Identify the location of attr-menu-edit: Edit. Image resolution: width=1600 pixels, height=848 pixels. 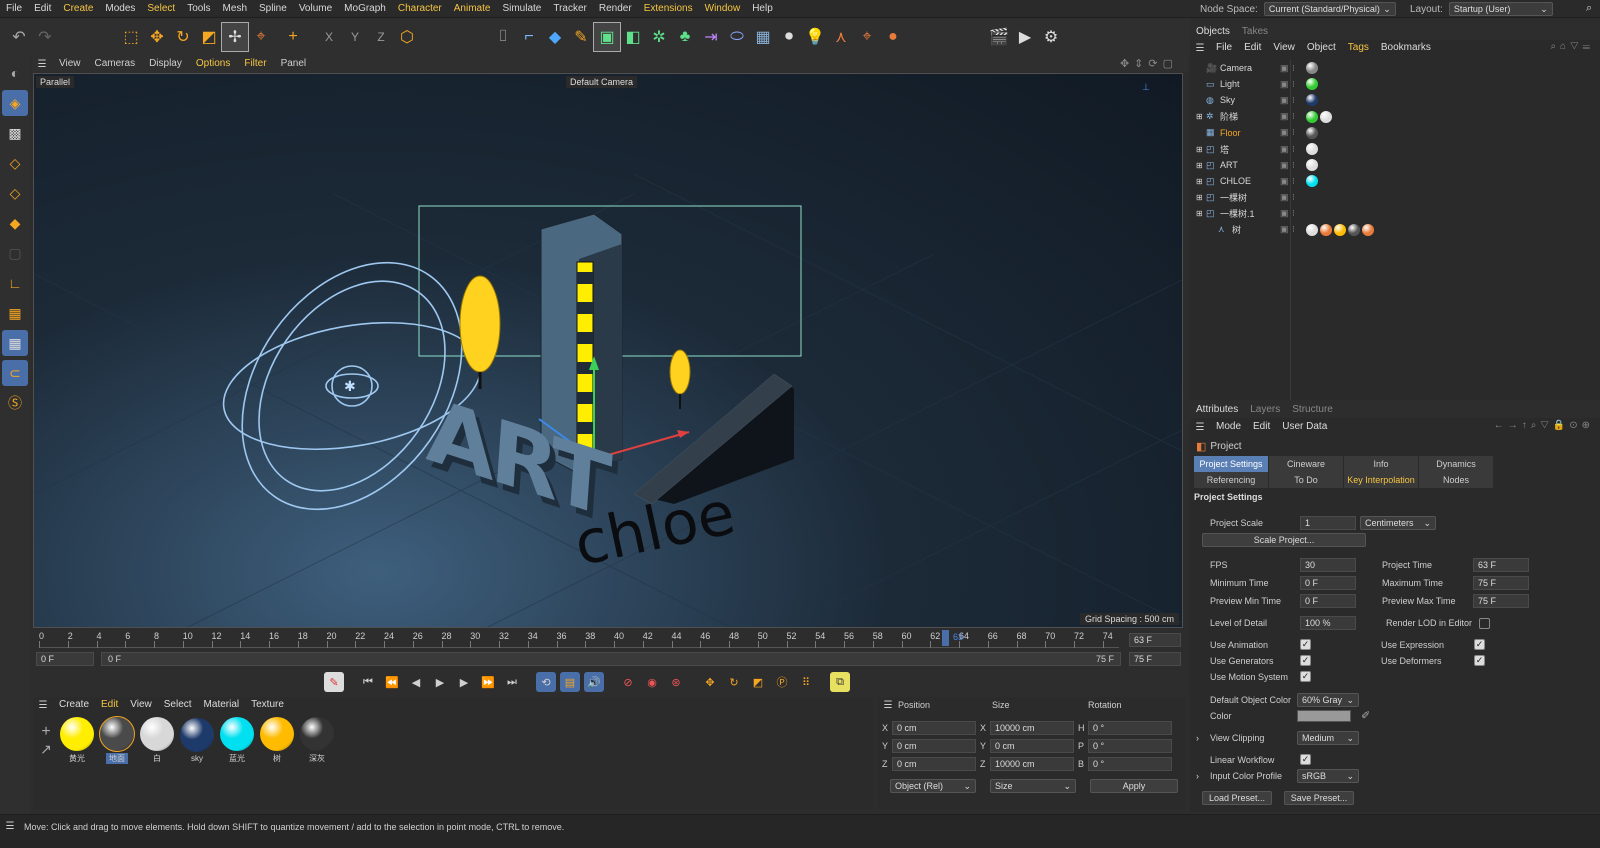
(1261, 427).